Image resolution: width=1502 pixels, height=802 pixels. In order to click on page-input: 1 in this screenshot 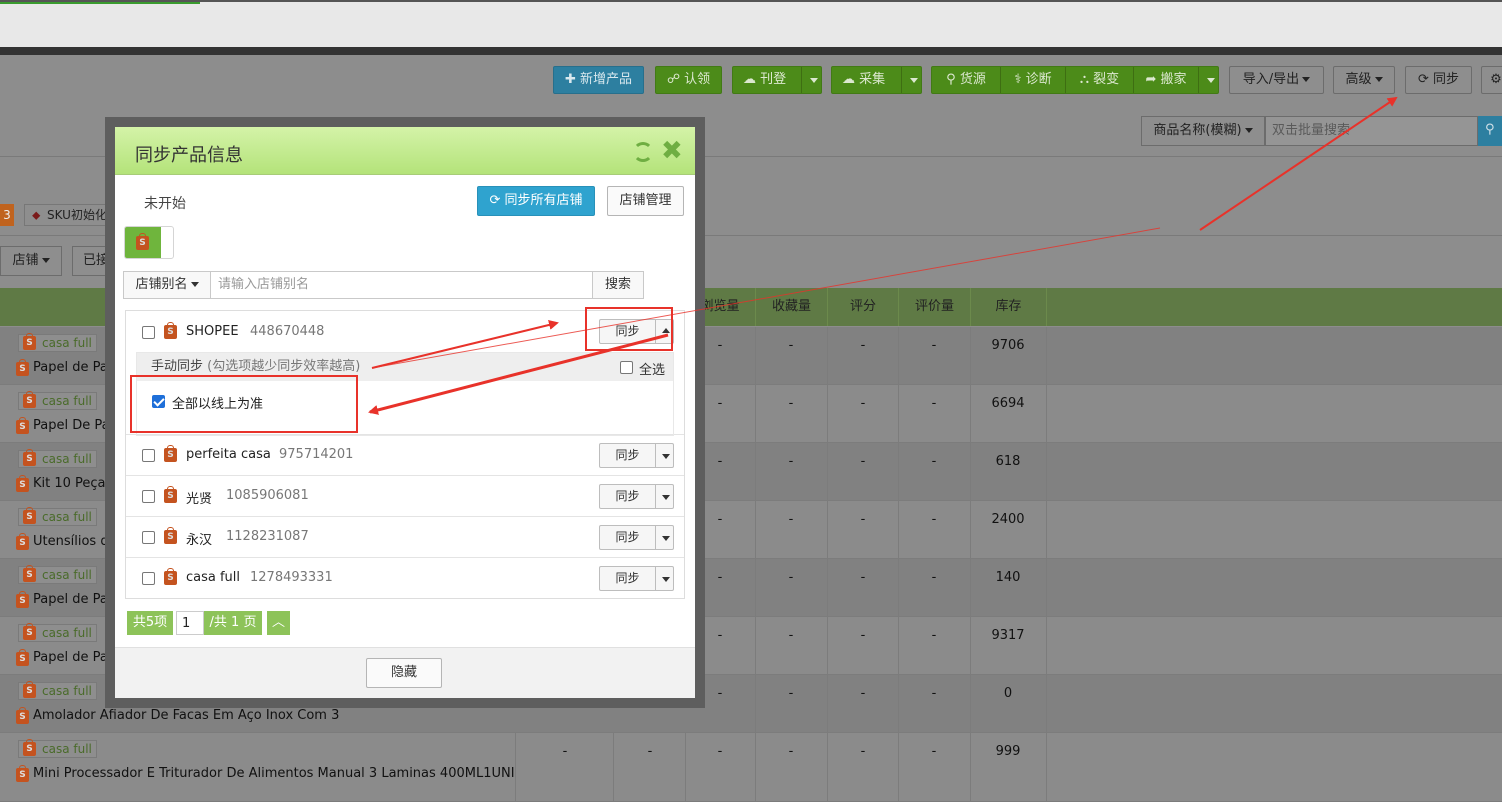, I will do `click(190, 623)`.